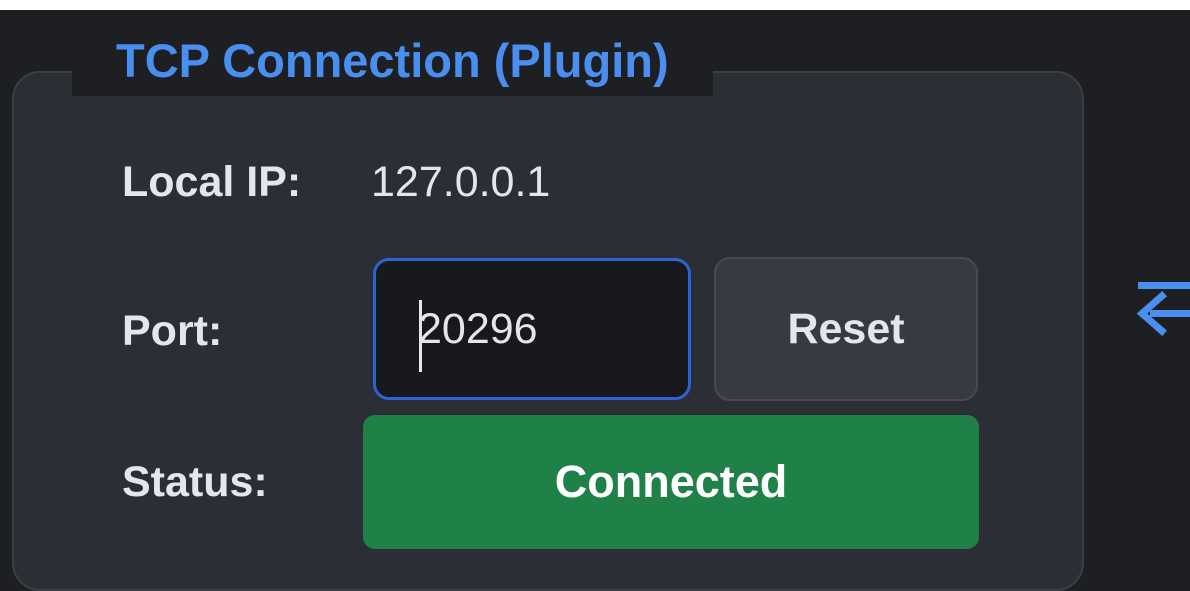  What do you see at coordinates (671, 482) in the screenshot?
I see `status-badge: Connected` at bounding box center [671, 482].